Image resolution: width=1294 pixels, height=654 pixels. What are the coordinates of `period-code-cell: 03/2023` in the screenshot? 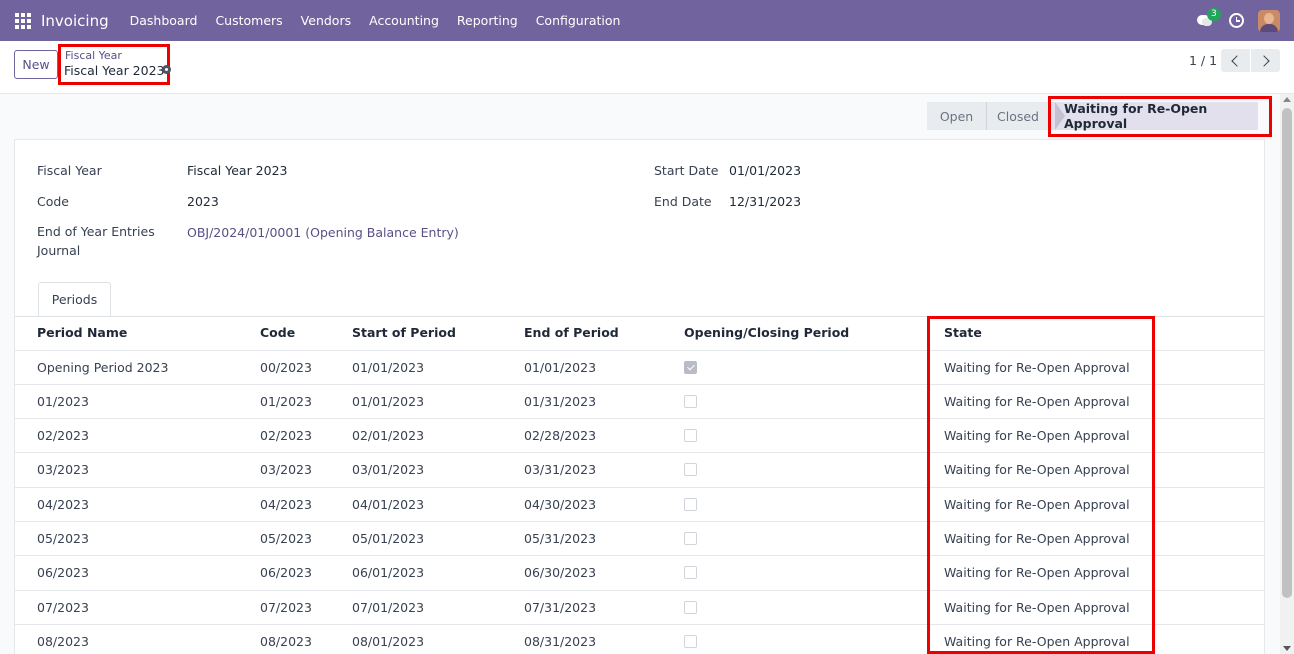 It's located at (286, 469).